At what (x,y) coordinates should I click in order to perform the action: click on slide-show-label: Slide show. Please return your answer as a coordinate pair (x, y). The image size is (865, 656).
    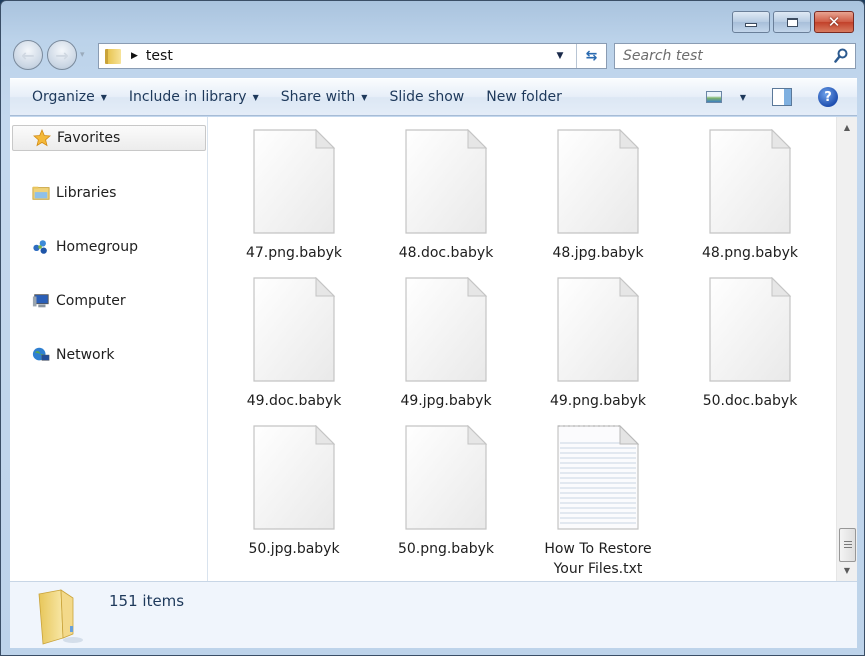
    Looking at the image, I should click on (427, 97).